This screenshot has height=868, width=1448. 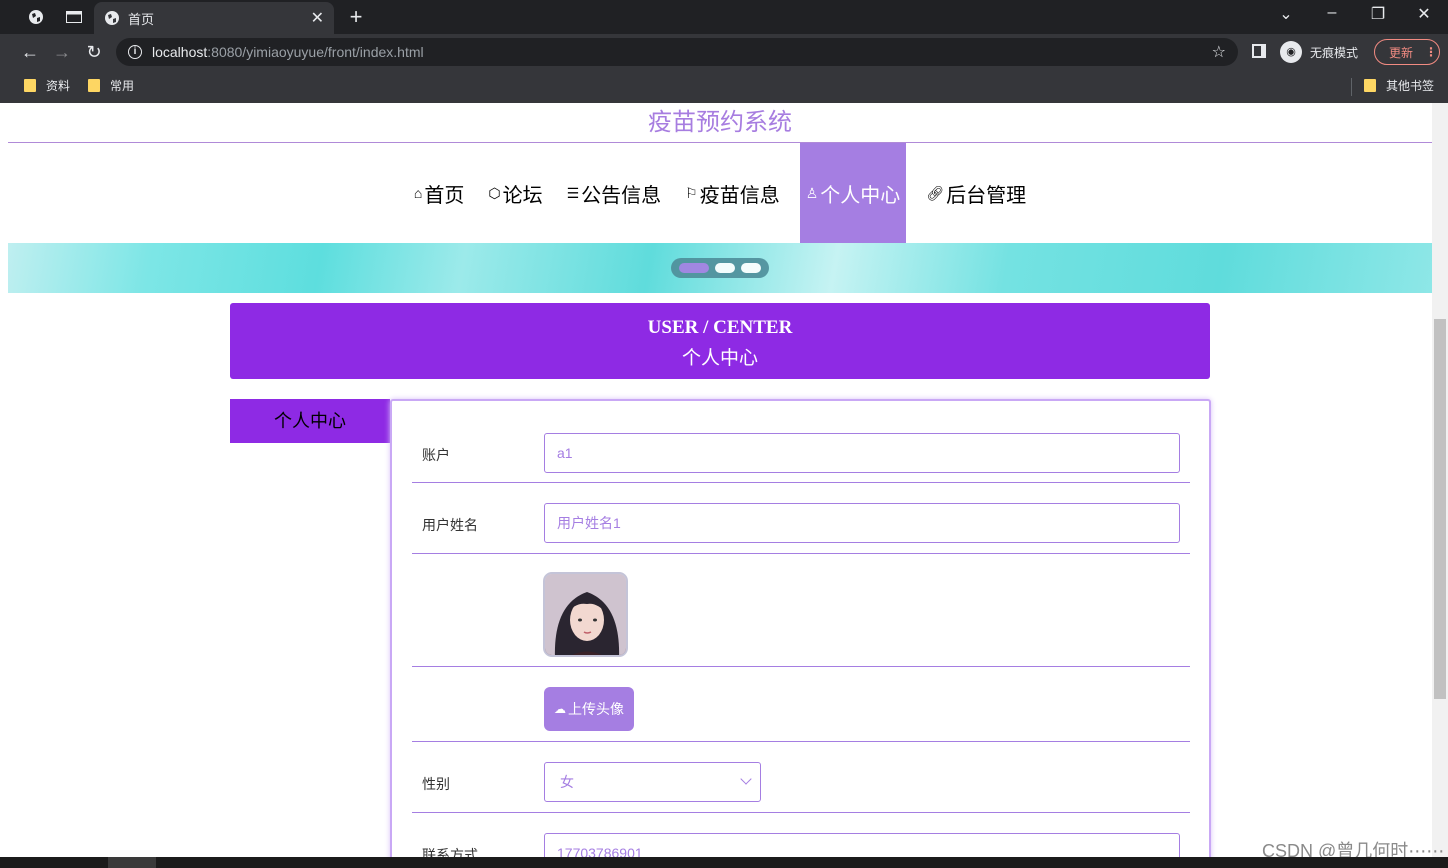 I want to click on star-icon: ☆, so click(x=1219, y=52).